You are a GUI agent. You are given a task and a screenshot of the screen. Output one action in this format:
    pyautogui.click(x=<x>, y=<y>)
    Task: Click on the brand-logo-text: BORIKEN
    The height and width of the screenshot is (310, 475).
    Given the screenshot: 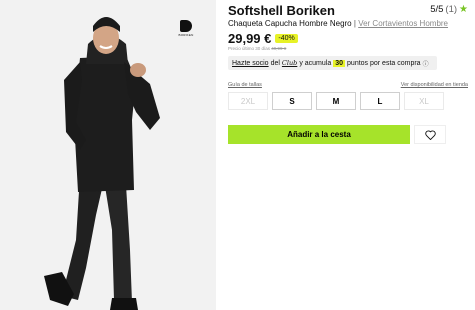 What is the action you would take?
    pyautogui.click(x=186, y=35)
    